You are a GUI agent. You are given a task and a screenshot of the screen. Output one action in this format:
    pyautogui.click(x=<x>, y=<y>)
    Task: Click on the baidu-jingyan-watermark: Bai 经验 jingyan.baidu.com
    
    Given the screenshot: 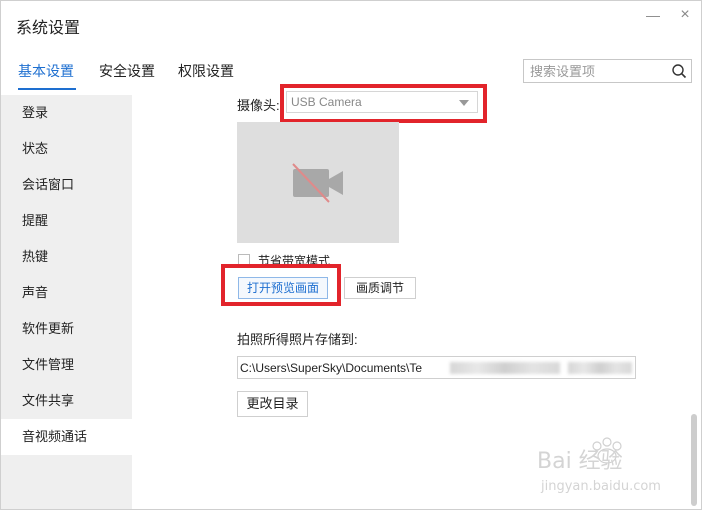 What is the action you would take?
    pyautogui.click(x=599, y=465)
    